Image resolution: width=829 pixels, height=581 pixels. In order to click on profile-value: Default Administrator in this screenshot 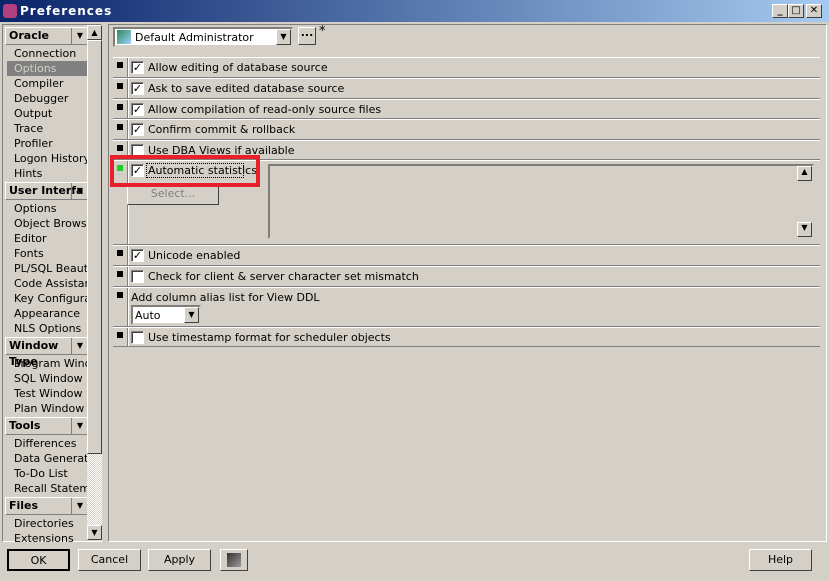, I will do `click(194, 37)`.